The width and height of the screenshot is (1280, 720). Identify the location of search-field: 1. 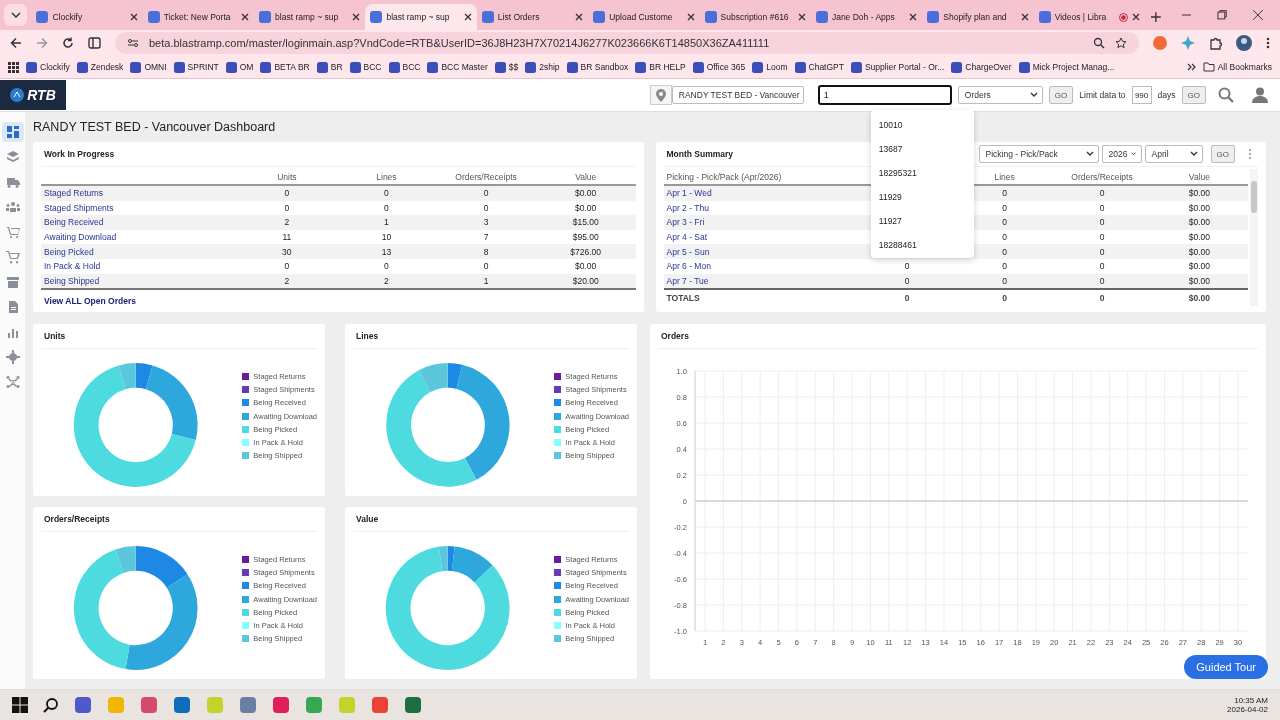
(884, 95).